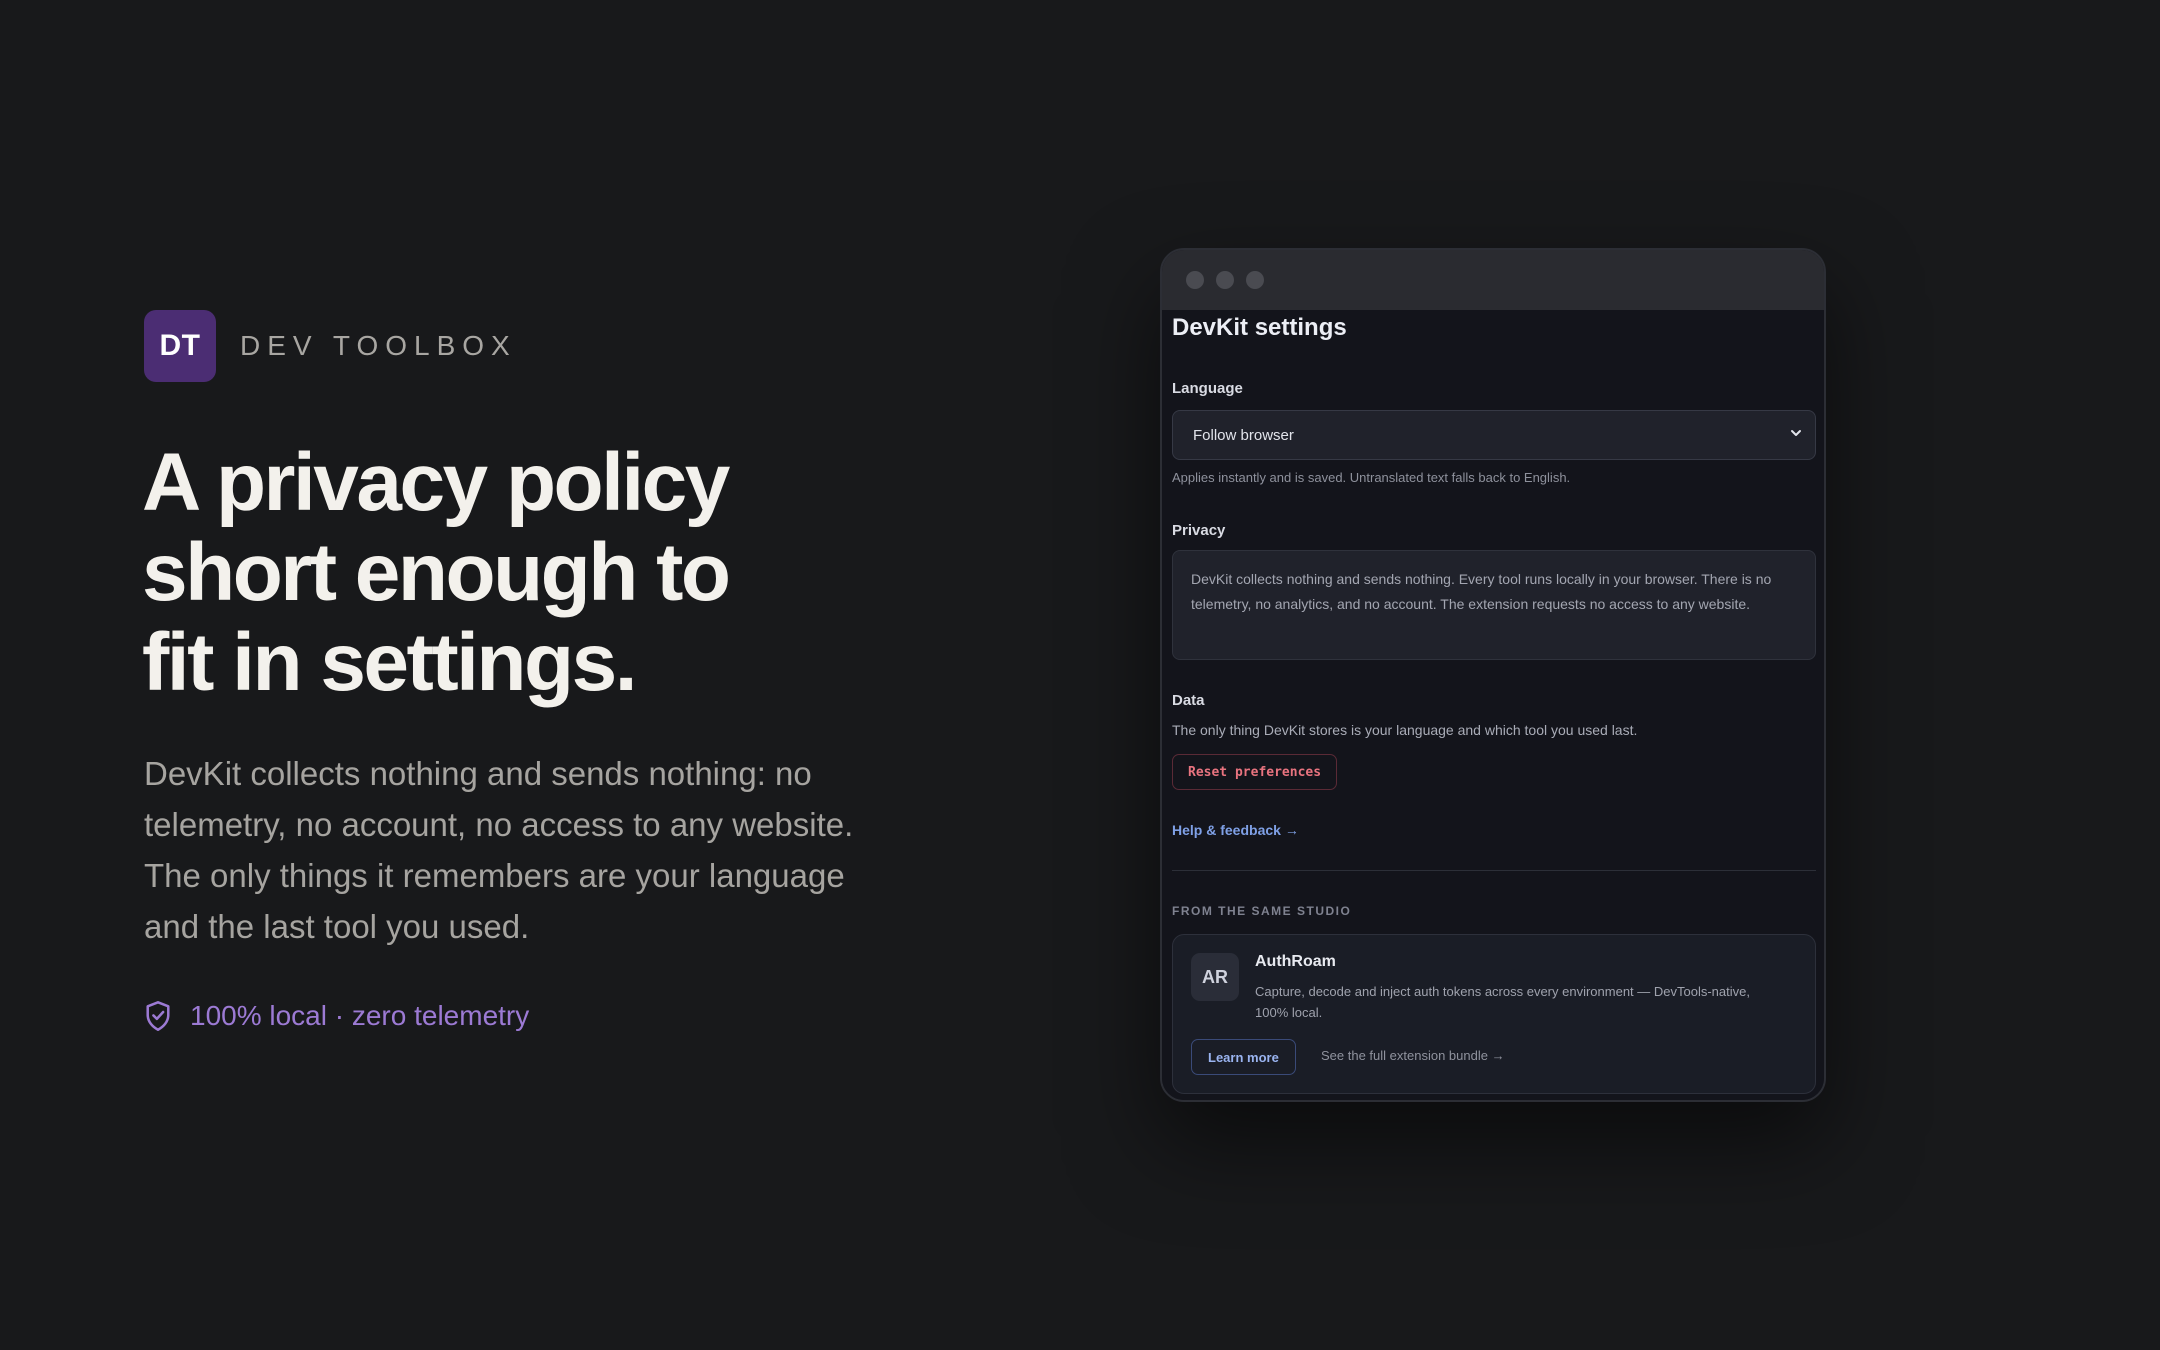  What do you see at coordinates (1494, 870) in the screenshot?
I see `divider` at bounding box center [1494, 870].